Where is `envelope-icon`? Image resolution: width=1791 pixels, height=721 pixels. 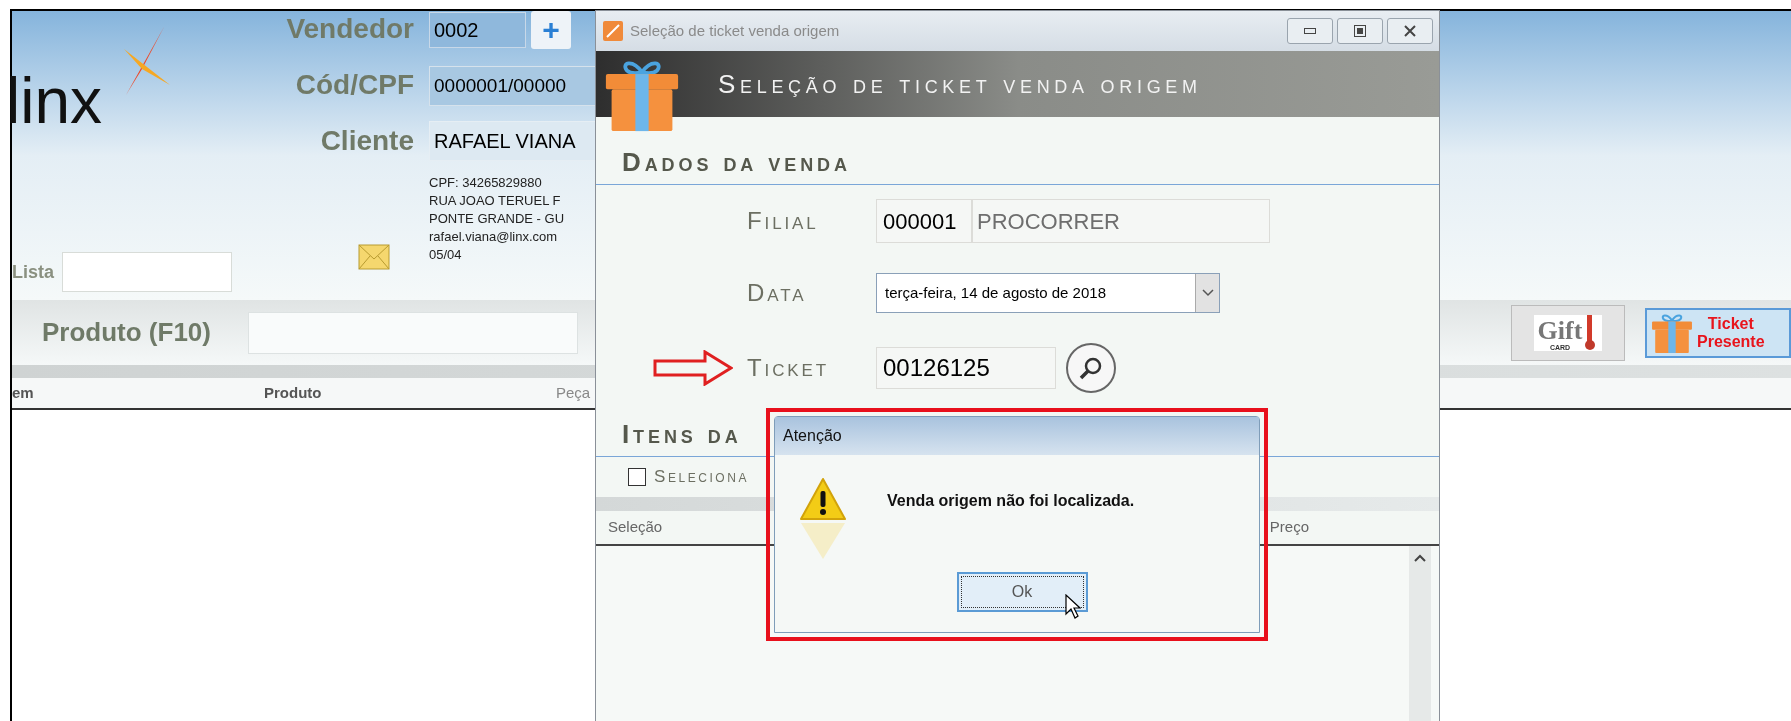 envelope-icon is located at coordinates (374, 257).